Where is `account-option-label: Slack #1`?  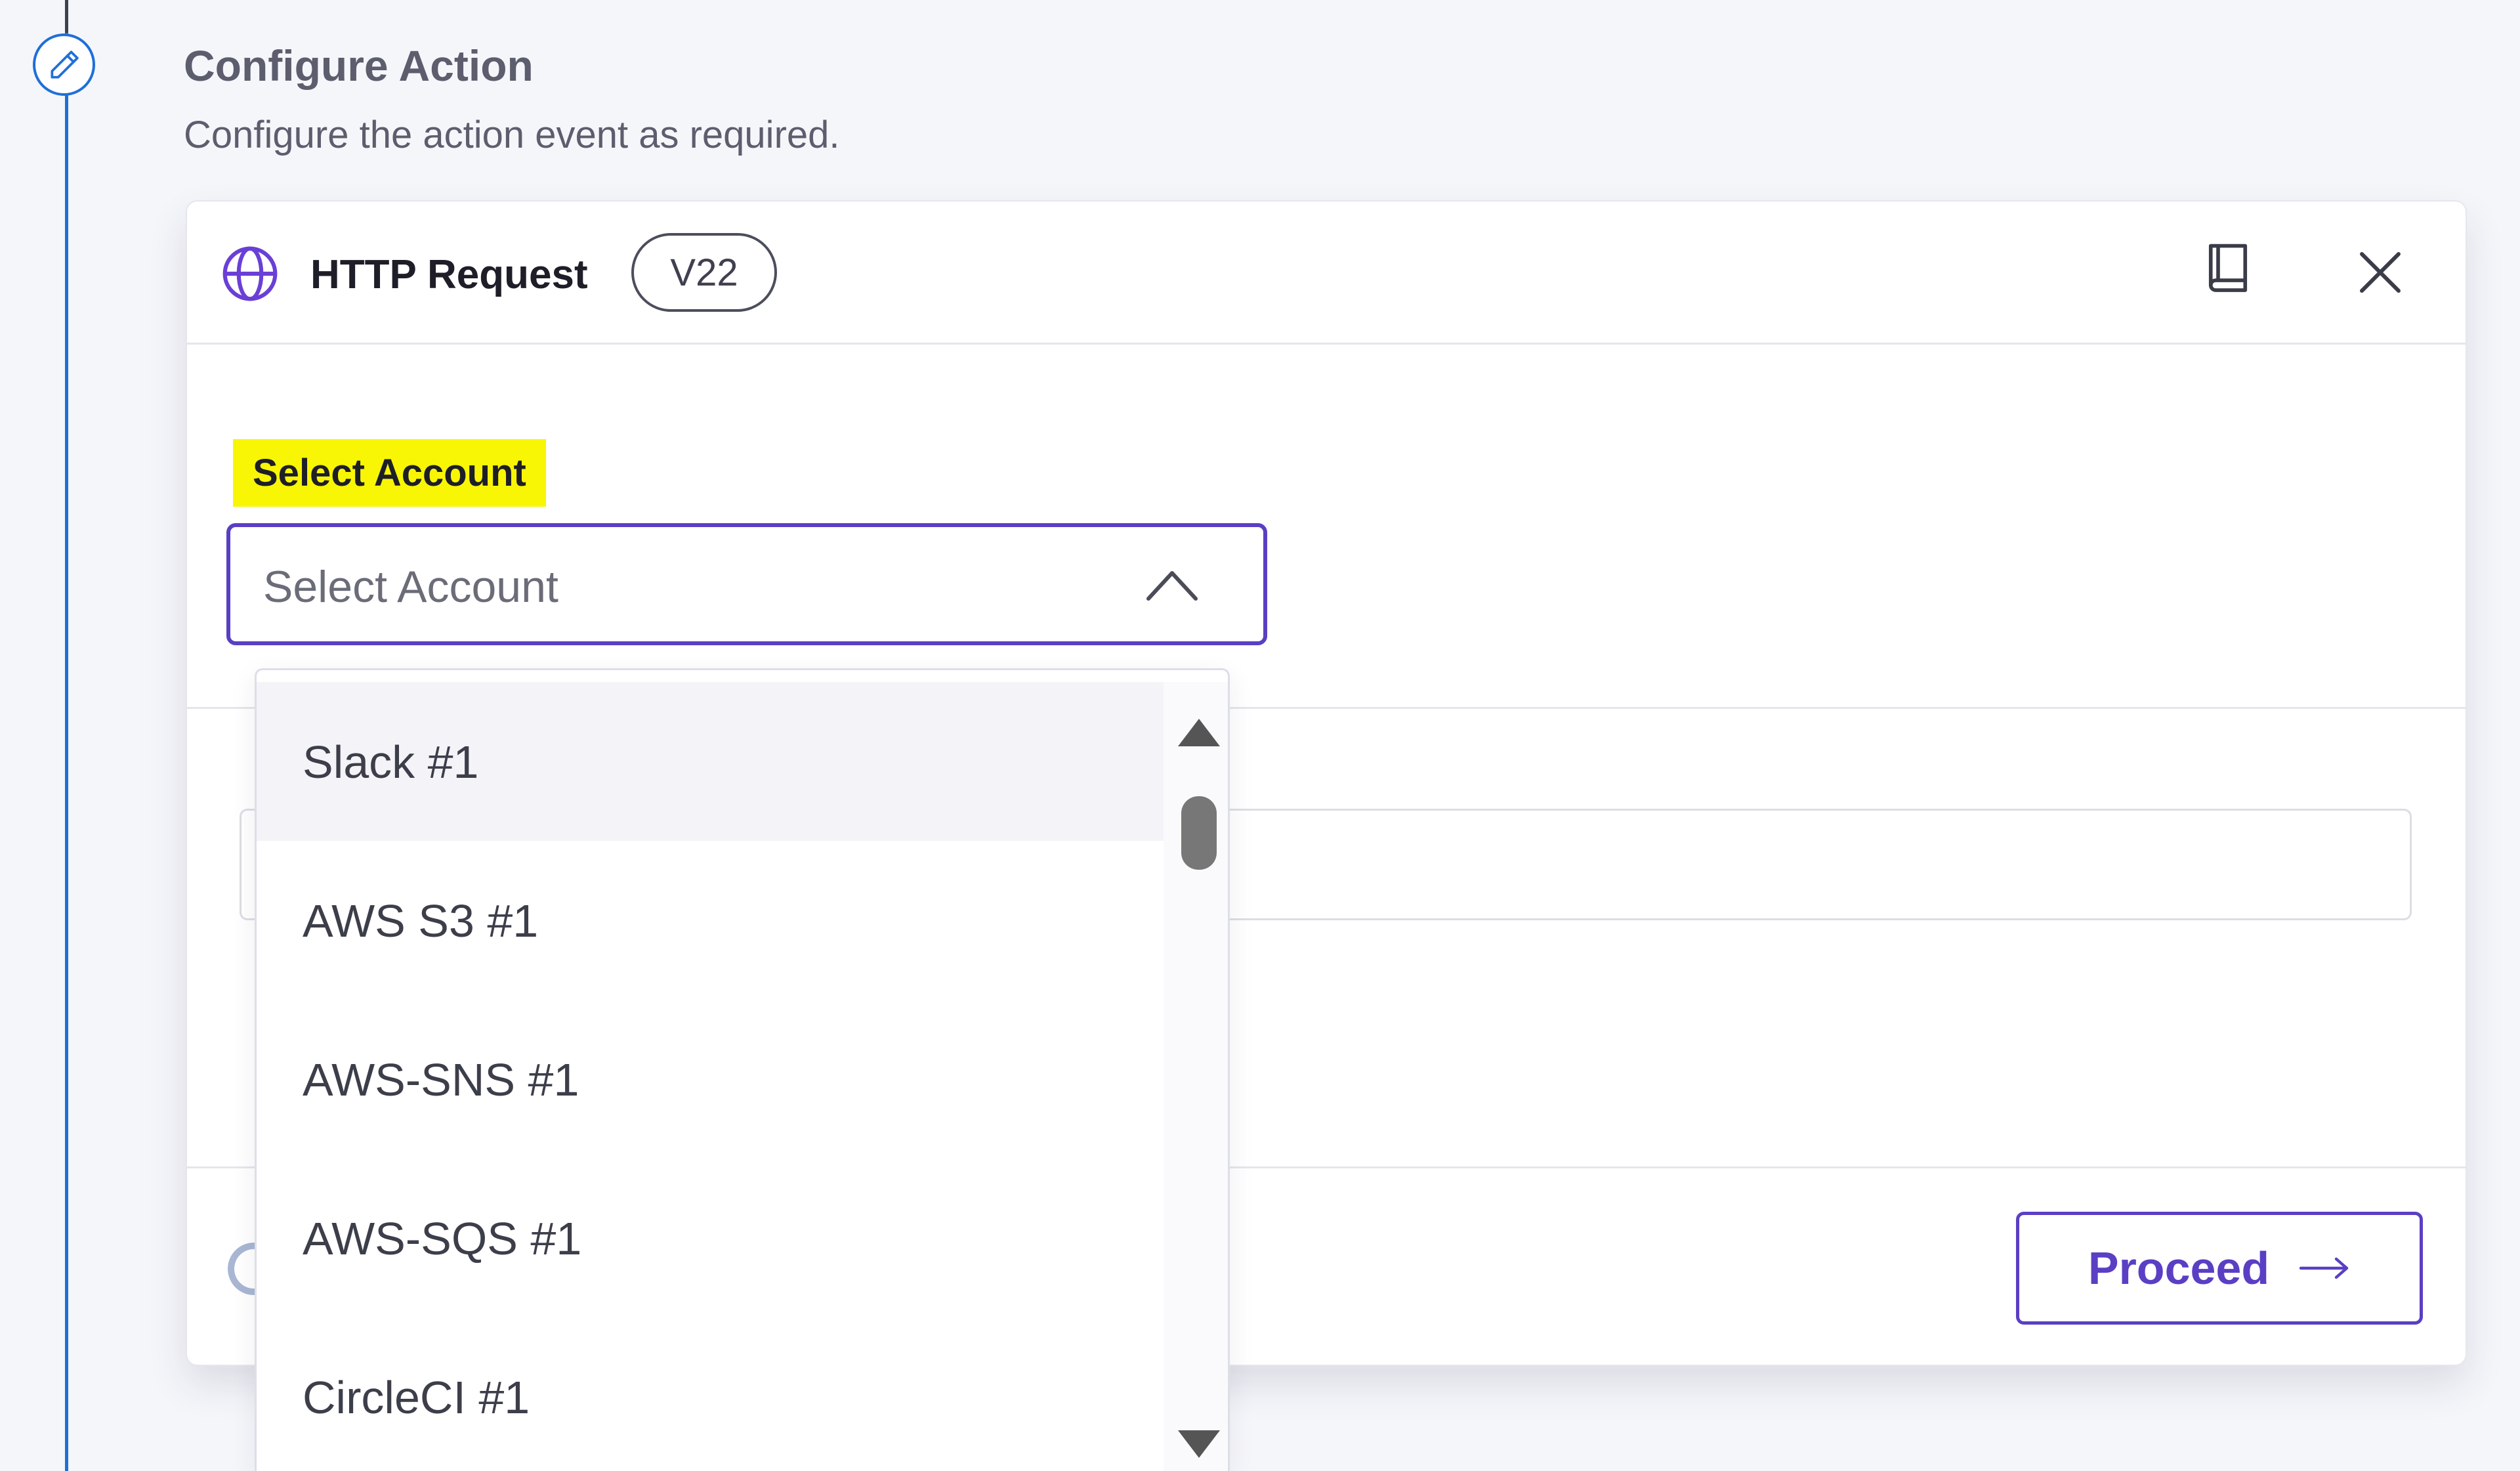 account-option-label: Slack #1 is located at coordinates (391, 762).